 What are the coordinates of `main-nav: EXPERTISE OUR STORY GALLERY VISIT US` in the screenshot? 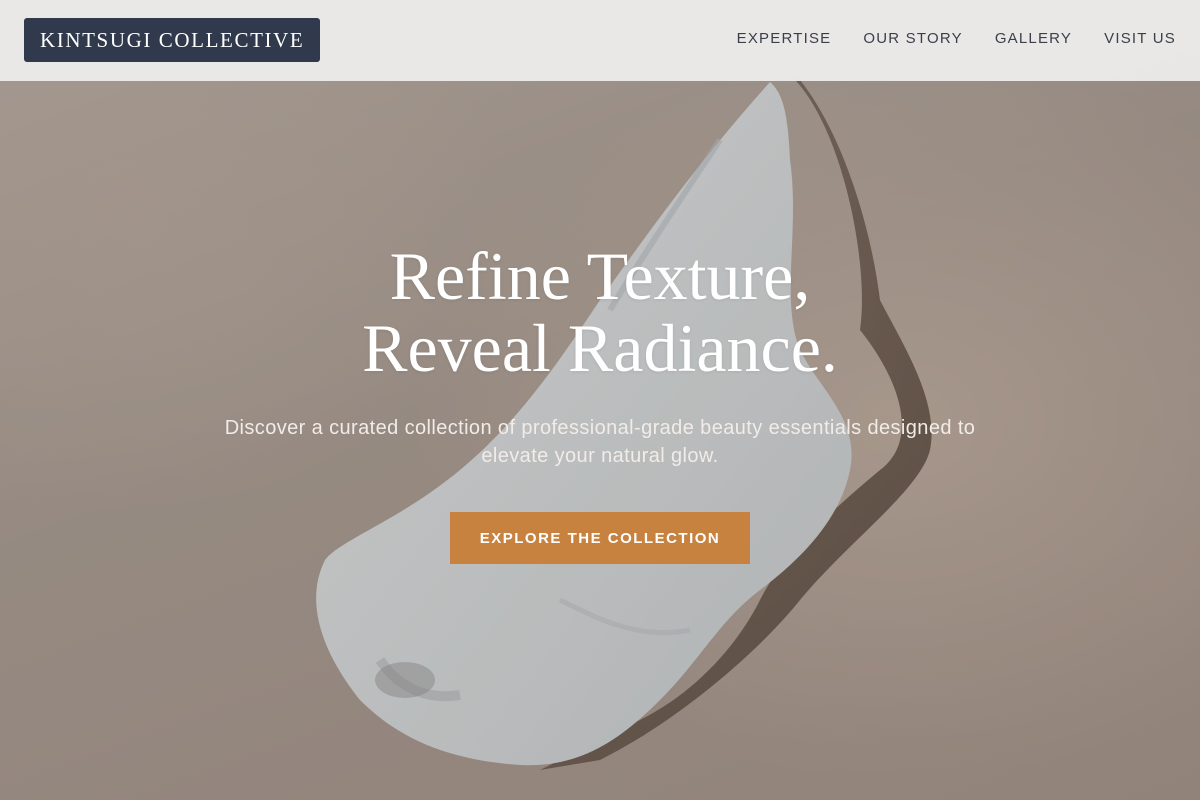 It's located at (956, 39).